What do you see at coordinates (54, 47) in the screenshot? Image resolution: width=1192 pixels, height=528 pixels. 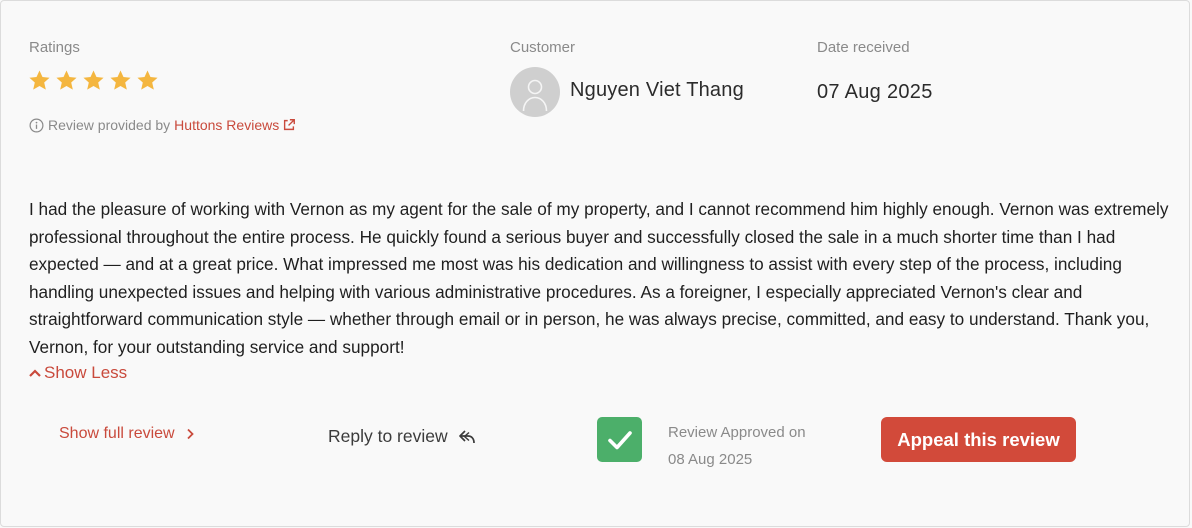 I see `ratings-label: Ratings` at bounding box center [54, 47].